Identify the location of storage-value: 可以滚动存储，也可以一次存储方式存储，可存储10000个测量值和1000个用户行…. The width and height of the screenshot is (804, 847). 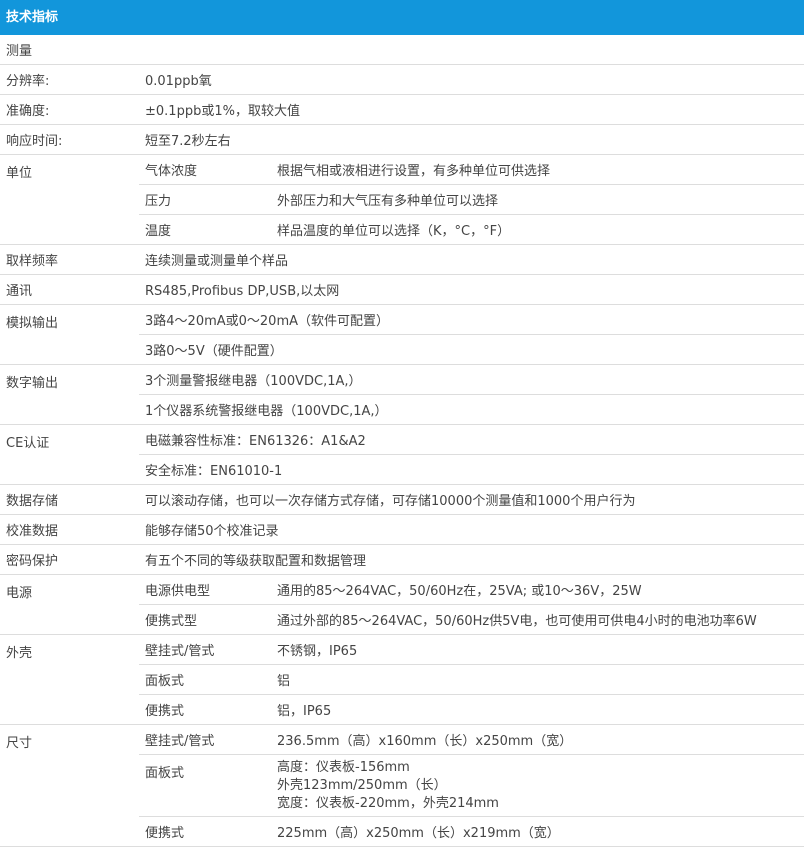
(471, 499).